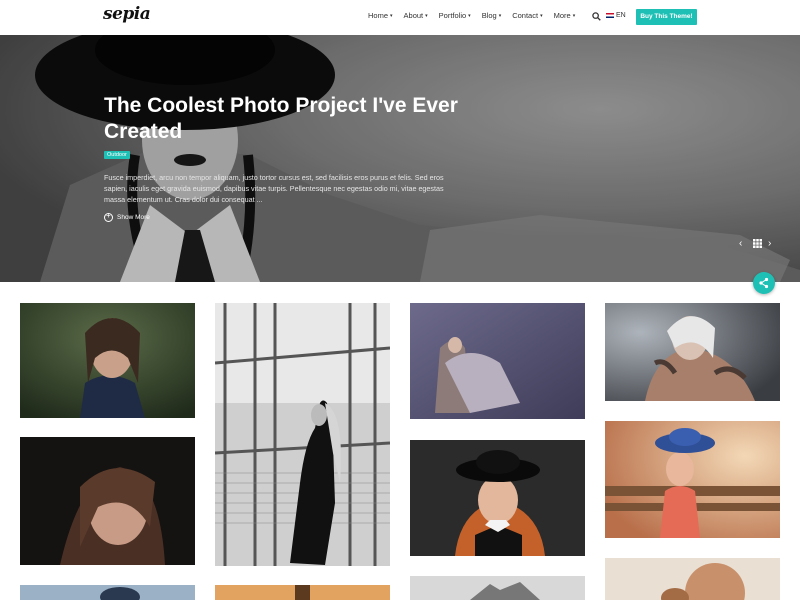 The image size is (800, 600). Describe the element at coordinates (740, 243) in the screenshot. I see `prev-slide-icon: ‹` at that location.